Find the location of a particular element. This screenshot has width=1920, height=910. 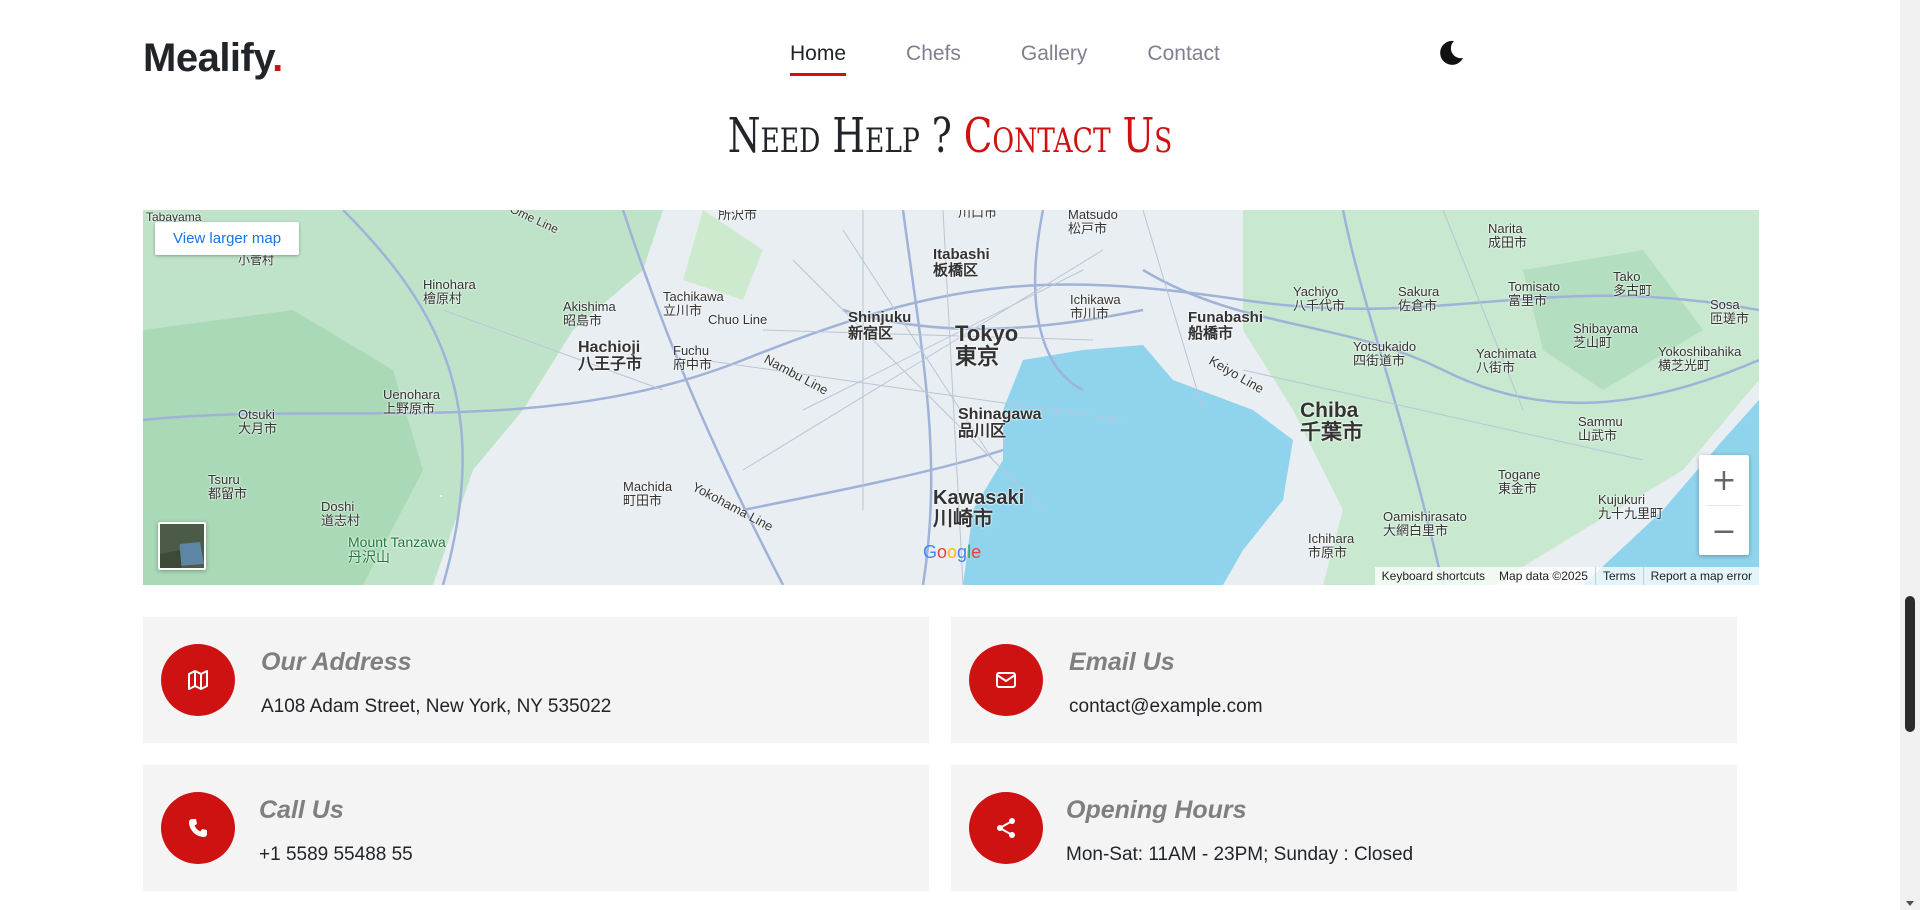

terms-link: Terms is located at coordinates (1618, 576).